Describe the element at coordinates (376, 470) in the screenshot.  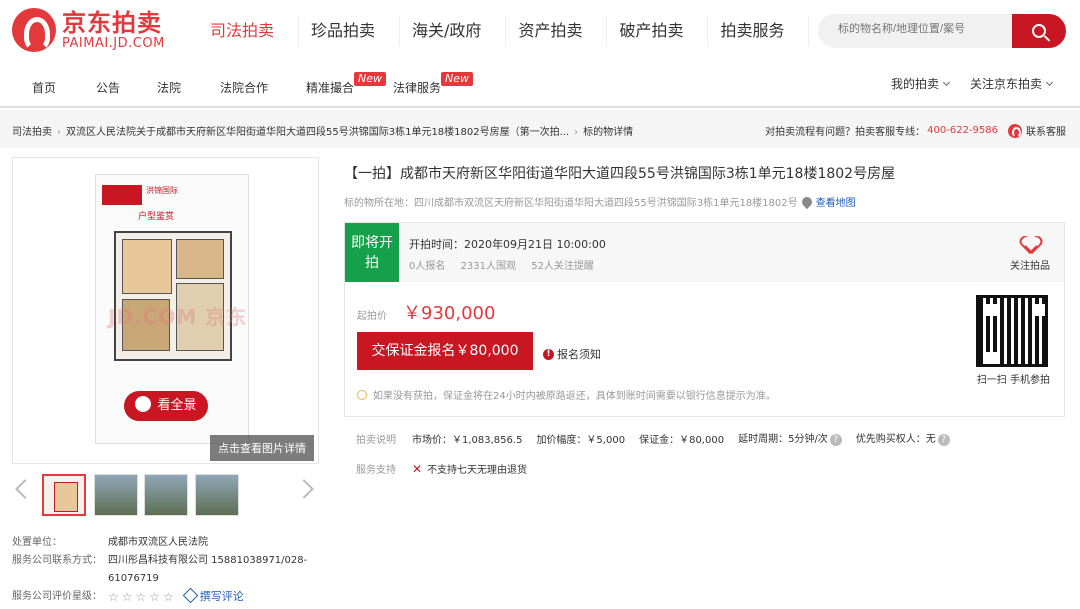
I see `service-label: 服务支持` at that location.